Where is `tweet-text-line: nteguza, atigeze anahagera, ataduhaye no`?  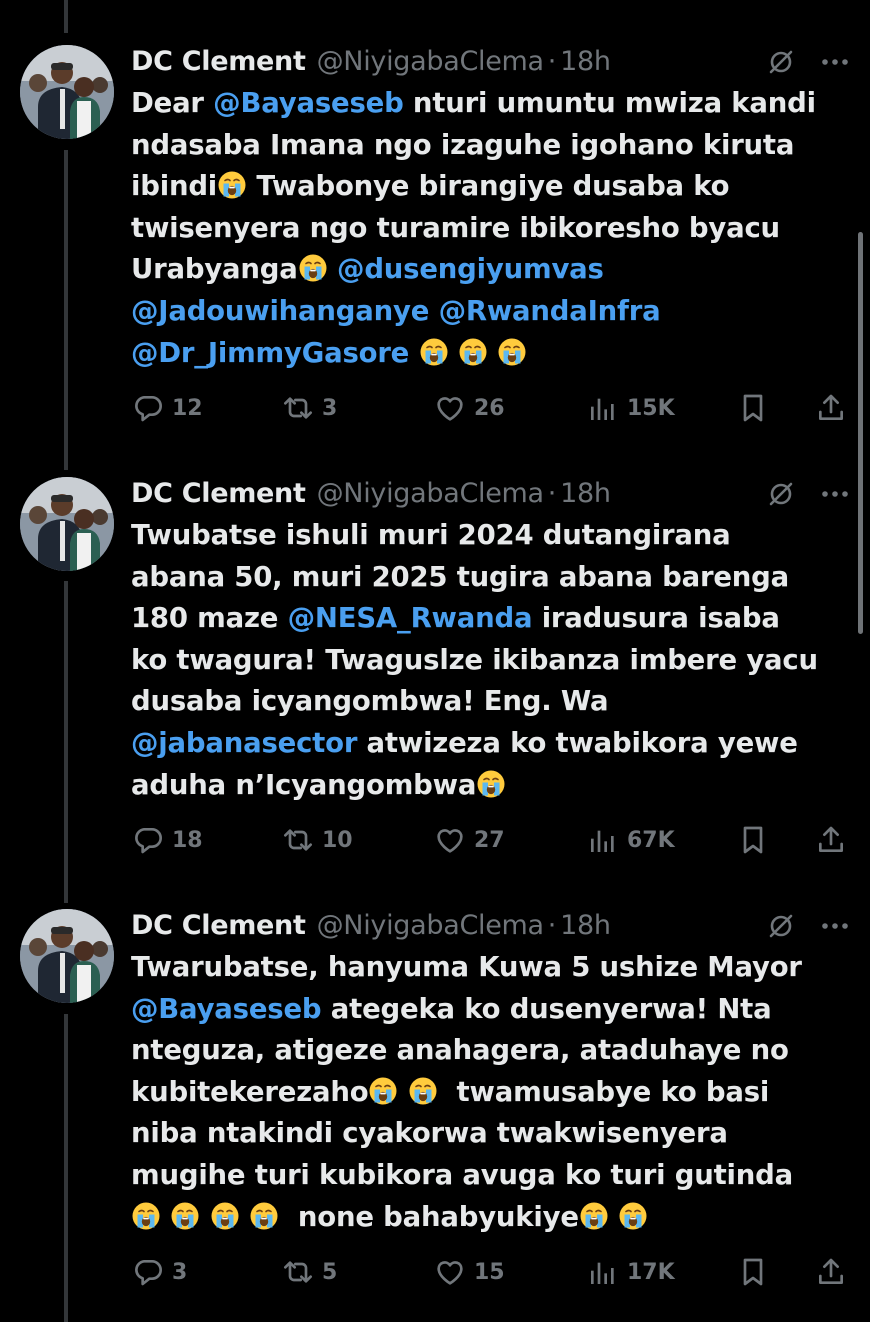 tweet-text-line: nteguza, atigeze anahagera, ataduhaye no is located at coordinates (491, 1051).